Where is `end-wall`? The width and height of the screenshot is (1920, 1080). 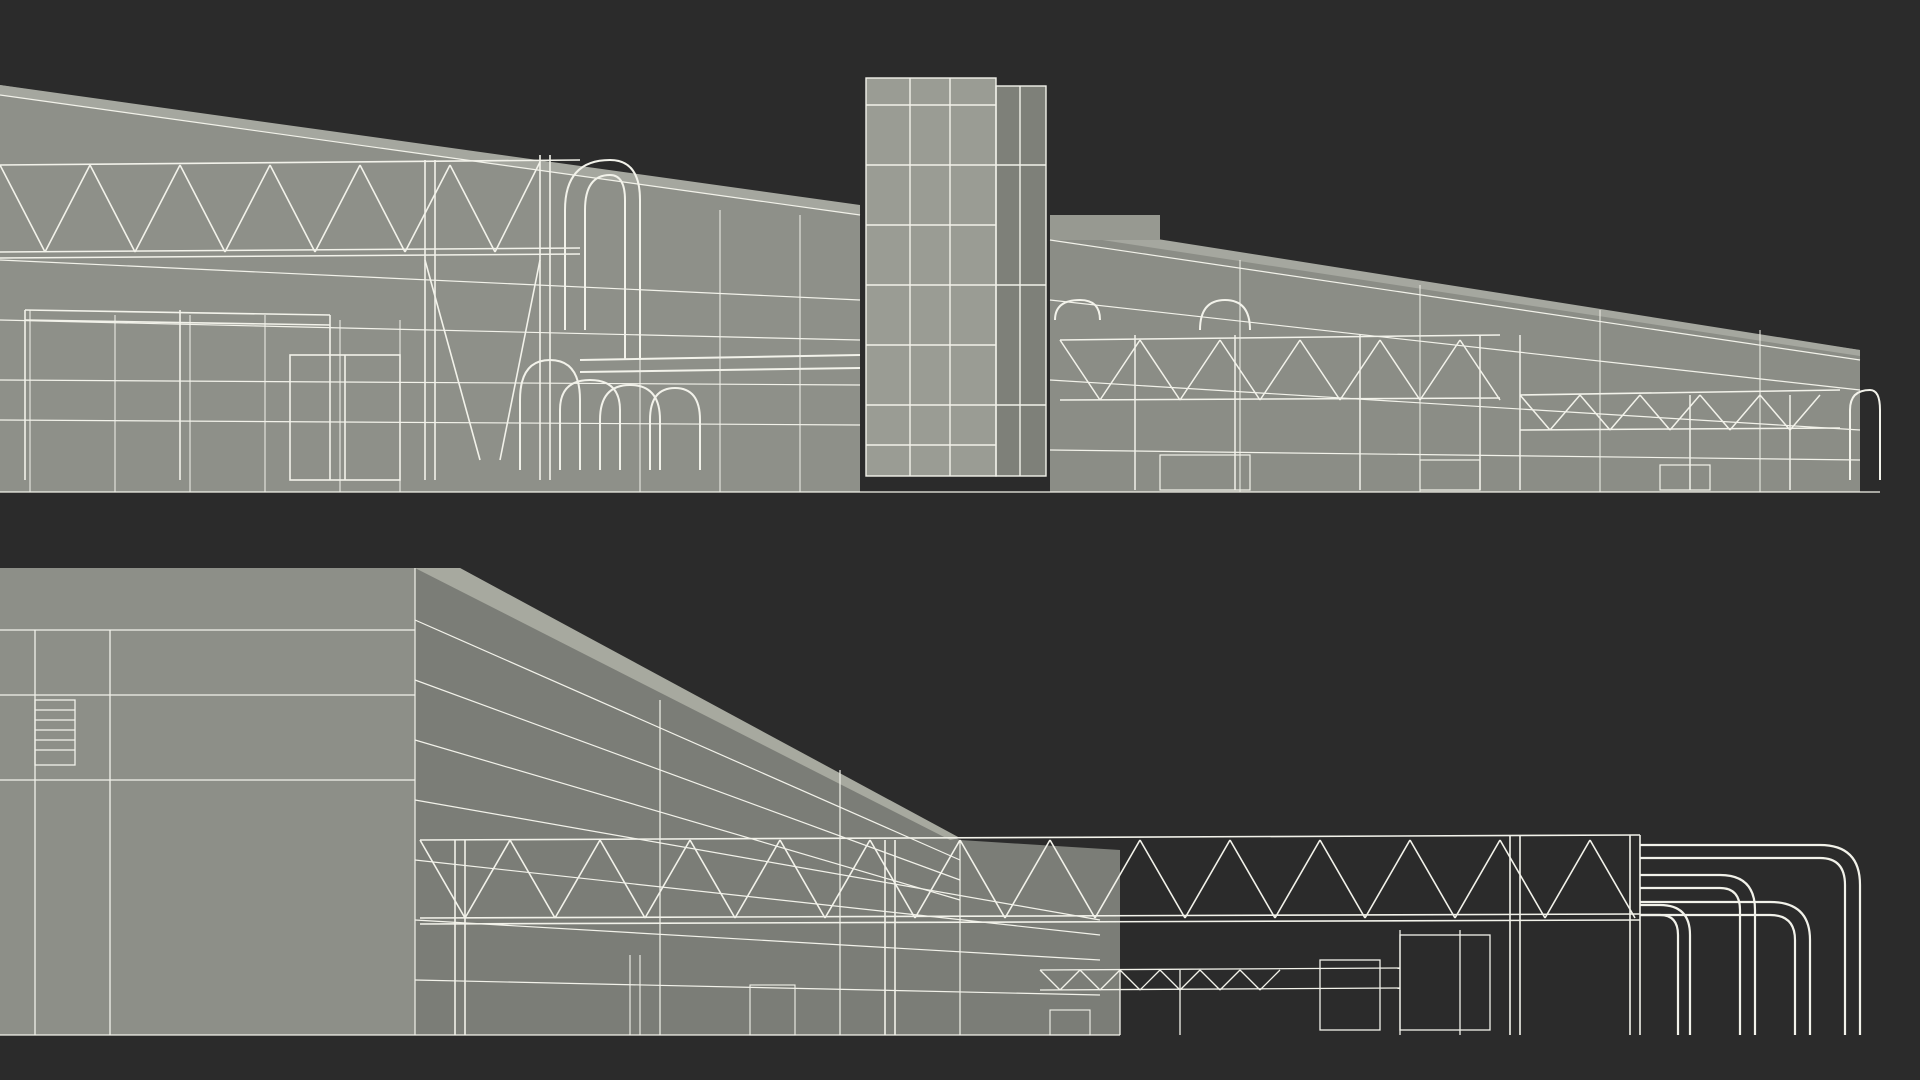
end-wall is located at coordinates (207, 801).